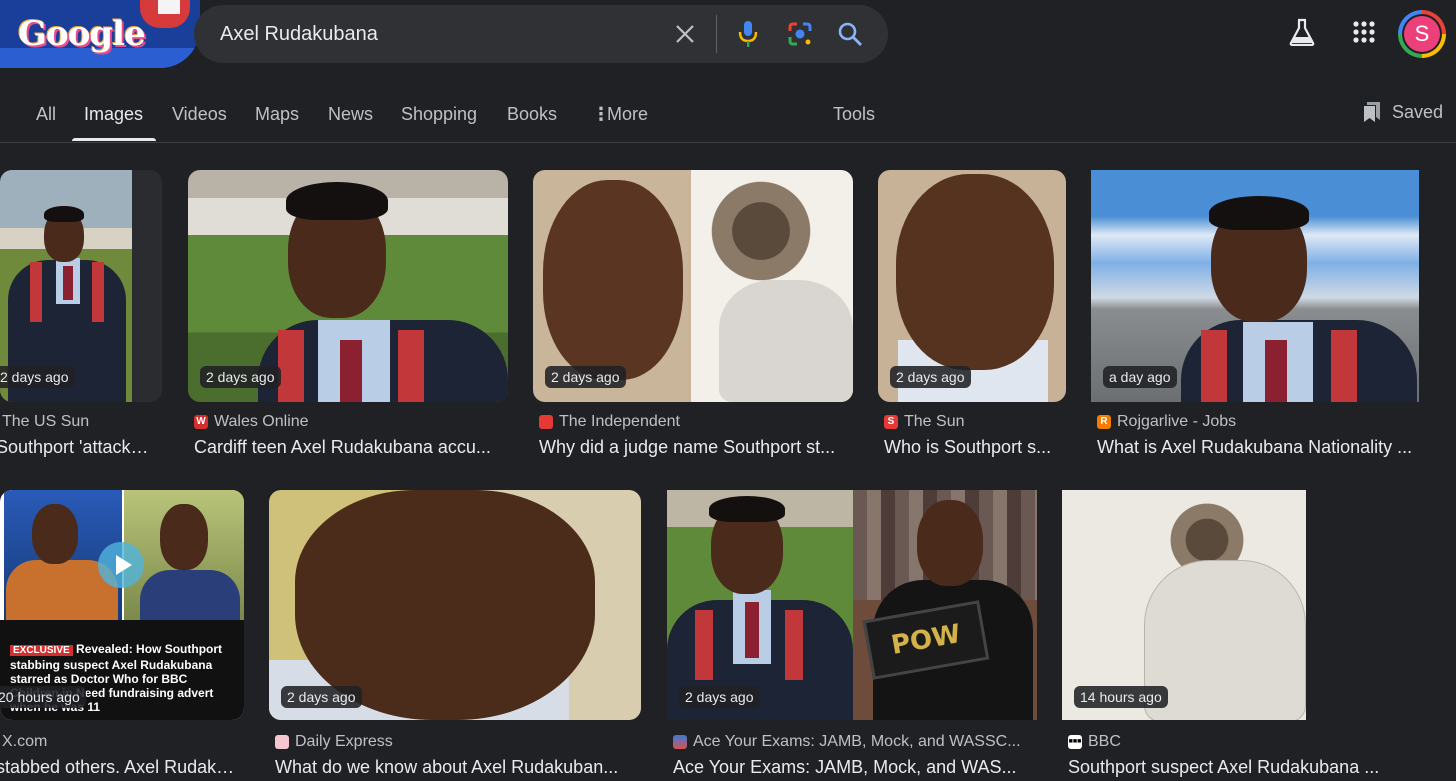 The image size is (1456, 781). I want to click on sketch-hair, so click(761, 231).